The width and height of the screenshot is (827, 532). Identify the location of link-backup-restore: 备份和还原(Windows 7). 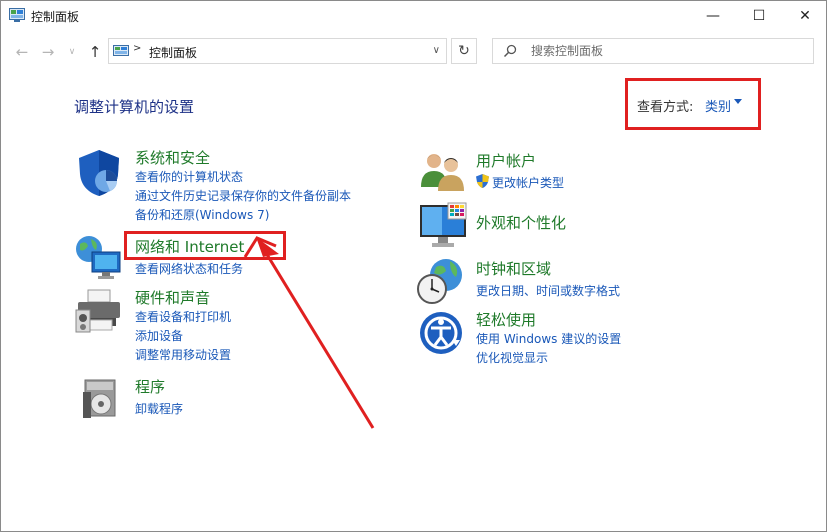
(202, 214).